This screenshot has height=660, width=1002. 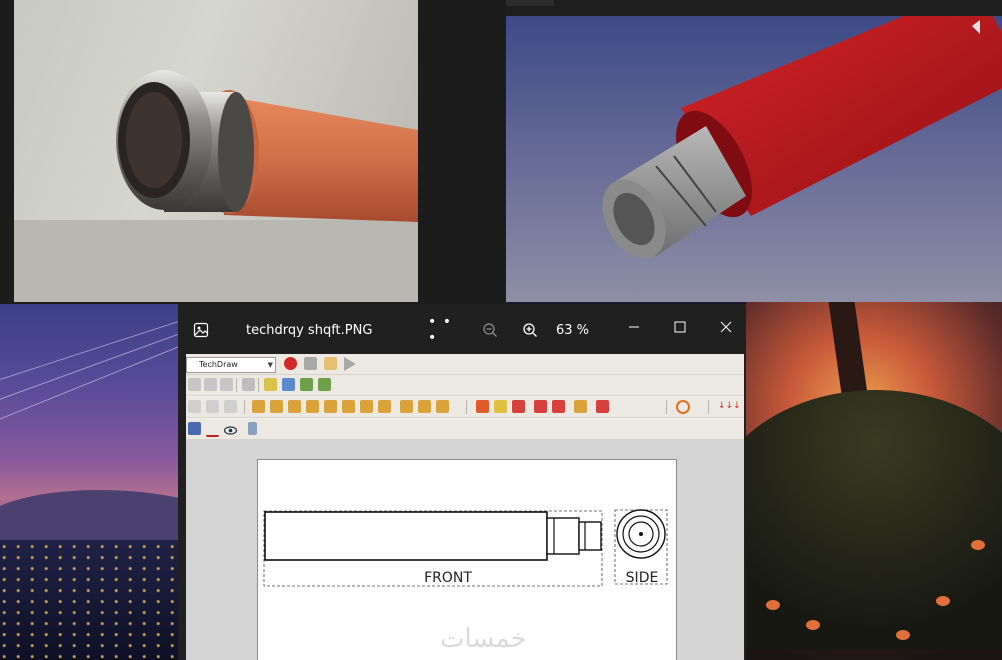 What do you see at coordinates (230, 406) in the screenshot?
I see `redraw-icon` at bounding box center [230, 406].